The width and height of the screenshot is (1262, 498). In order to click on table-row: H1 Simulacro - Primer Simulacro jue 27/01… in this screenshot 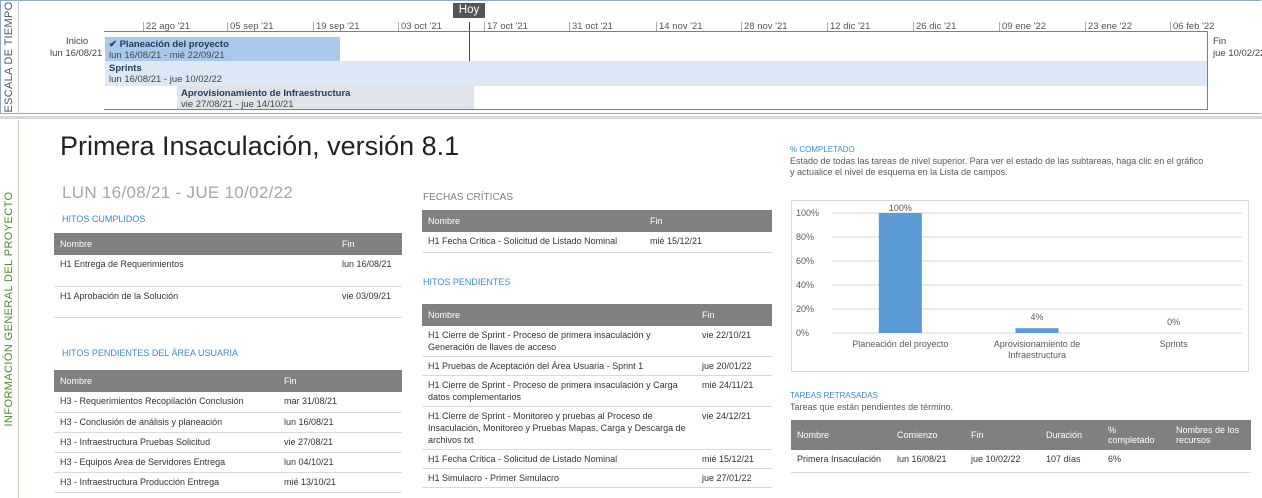, I will do `click(597, 478)`.